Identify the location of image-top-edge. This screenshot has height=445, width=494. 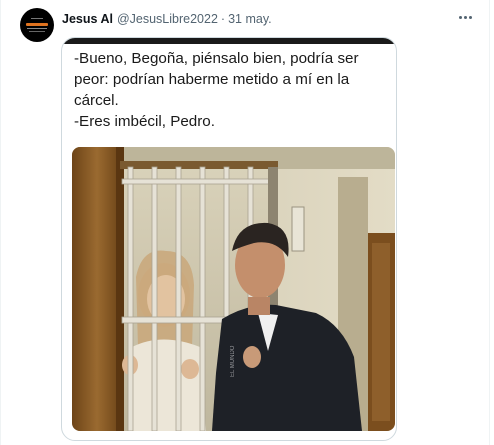
(229, 41).